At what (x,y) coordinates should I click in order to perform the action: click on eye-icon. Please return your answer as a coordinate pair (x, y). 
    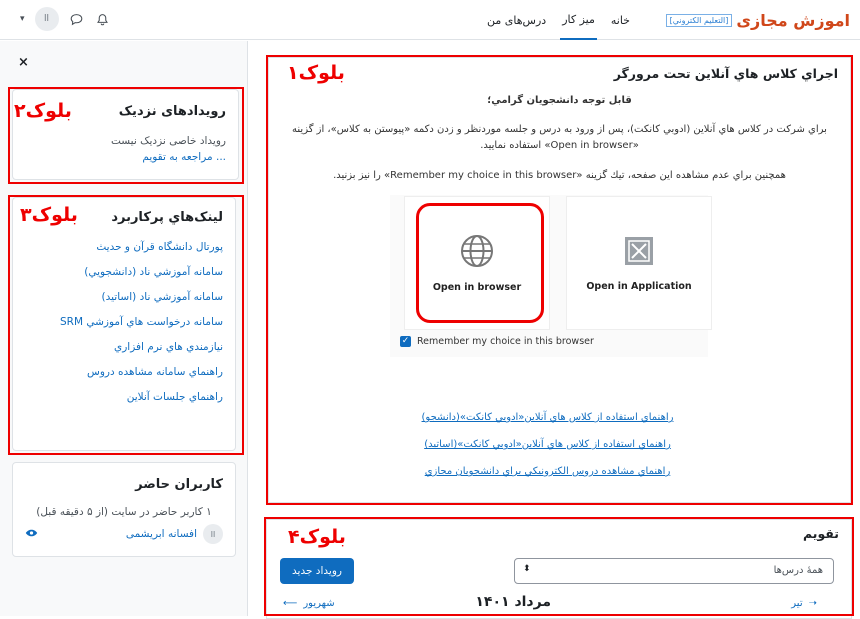
    Looking at the image, I should click on (31, 534).